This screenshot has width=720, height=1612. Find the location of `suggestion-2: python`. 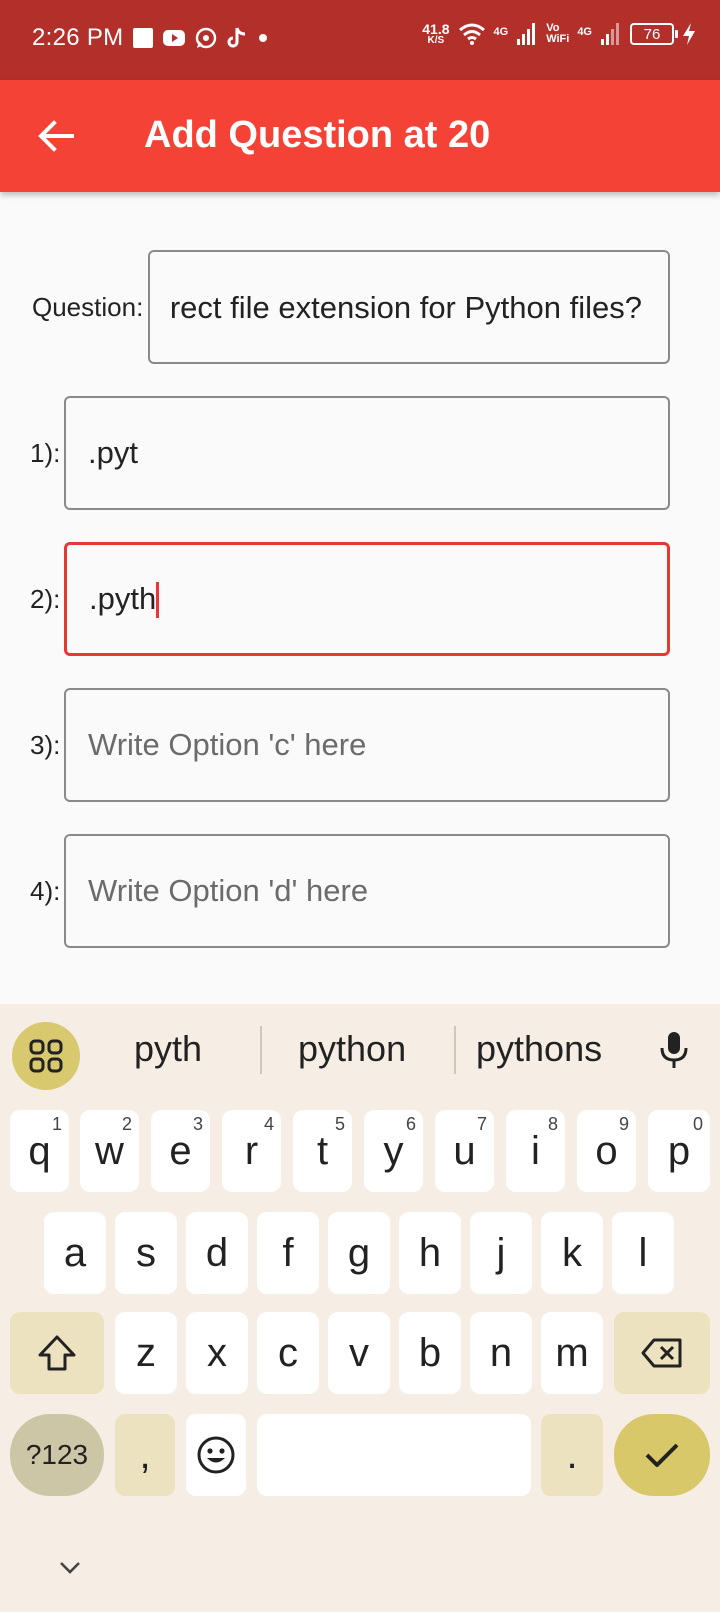

suggestion-2: python is located at coordinates (352, 1049).